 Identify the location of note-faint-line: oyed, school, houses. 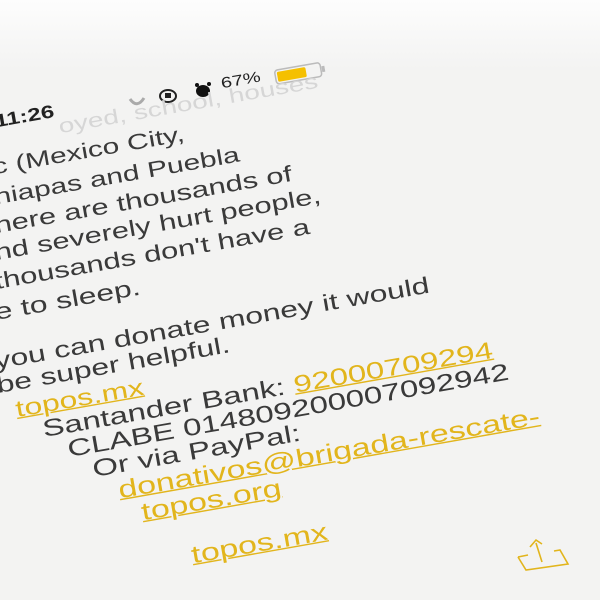
(188, 103).